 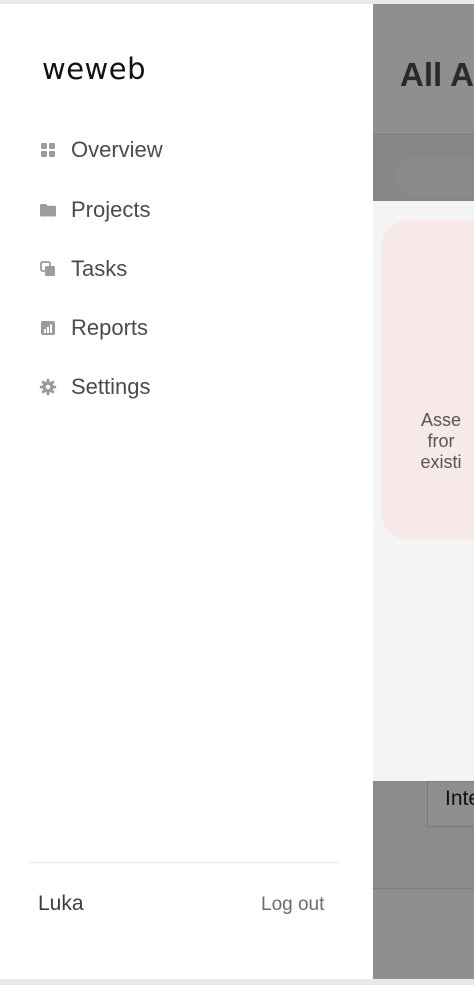 I want to click on sidebar-item-label: Projects, so click(x=111, y=209).